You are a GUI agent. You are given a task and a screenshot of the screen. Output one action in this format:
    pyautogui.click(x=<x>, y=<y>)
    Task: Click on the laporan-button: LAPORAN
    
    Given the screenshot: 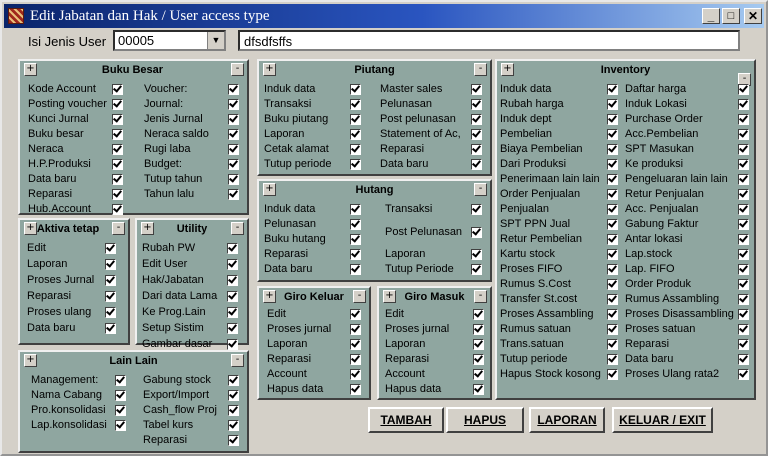 What is the action you would take?
    pyautogui.click(x=567, y=420)
    